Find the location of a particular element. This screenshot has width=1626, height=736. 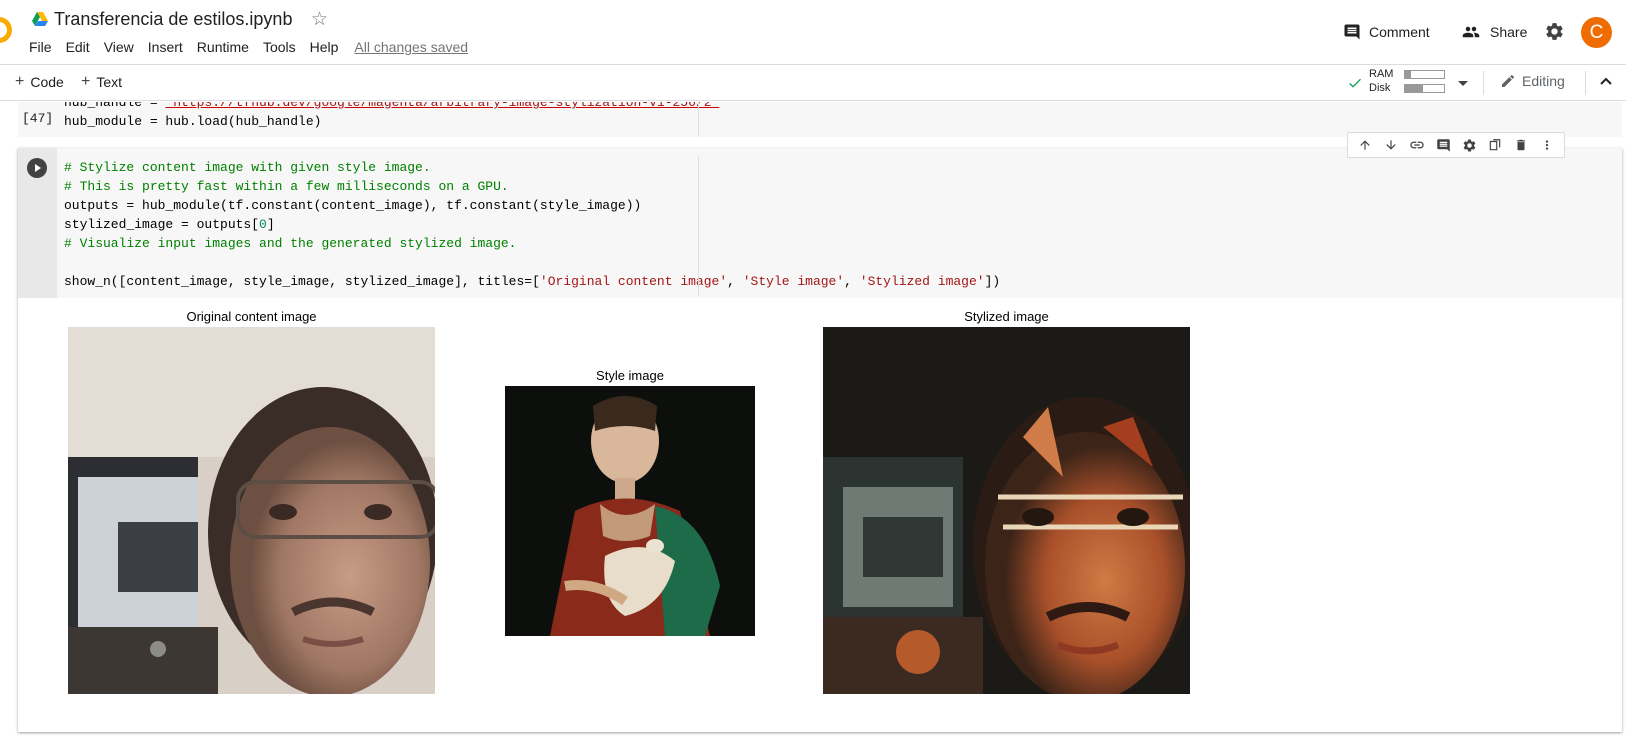

ram-label: RAM is located at coordinates (1381, 74).